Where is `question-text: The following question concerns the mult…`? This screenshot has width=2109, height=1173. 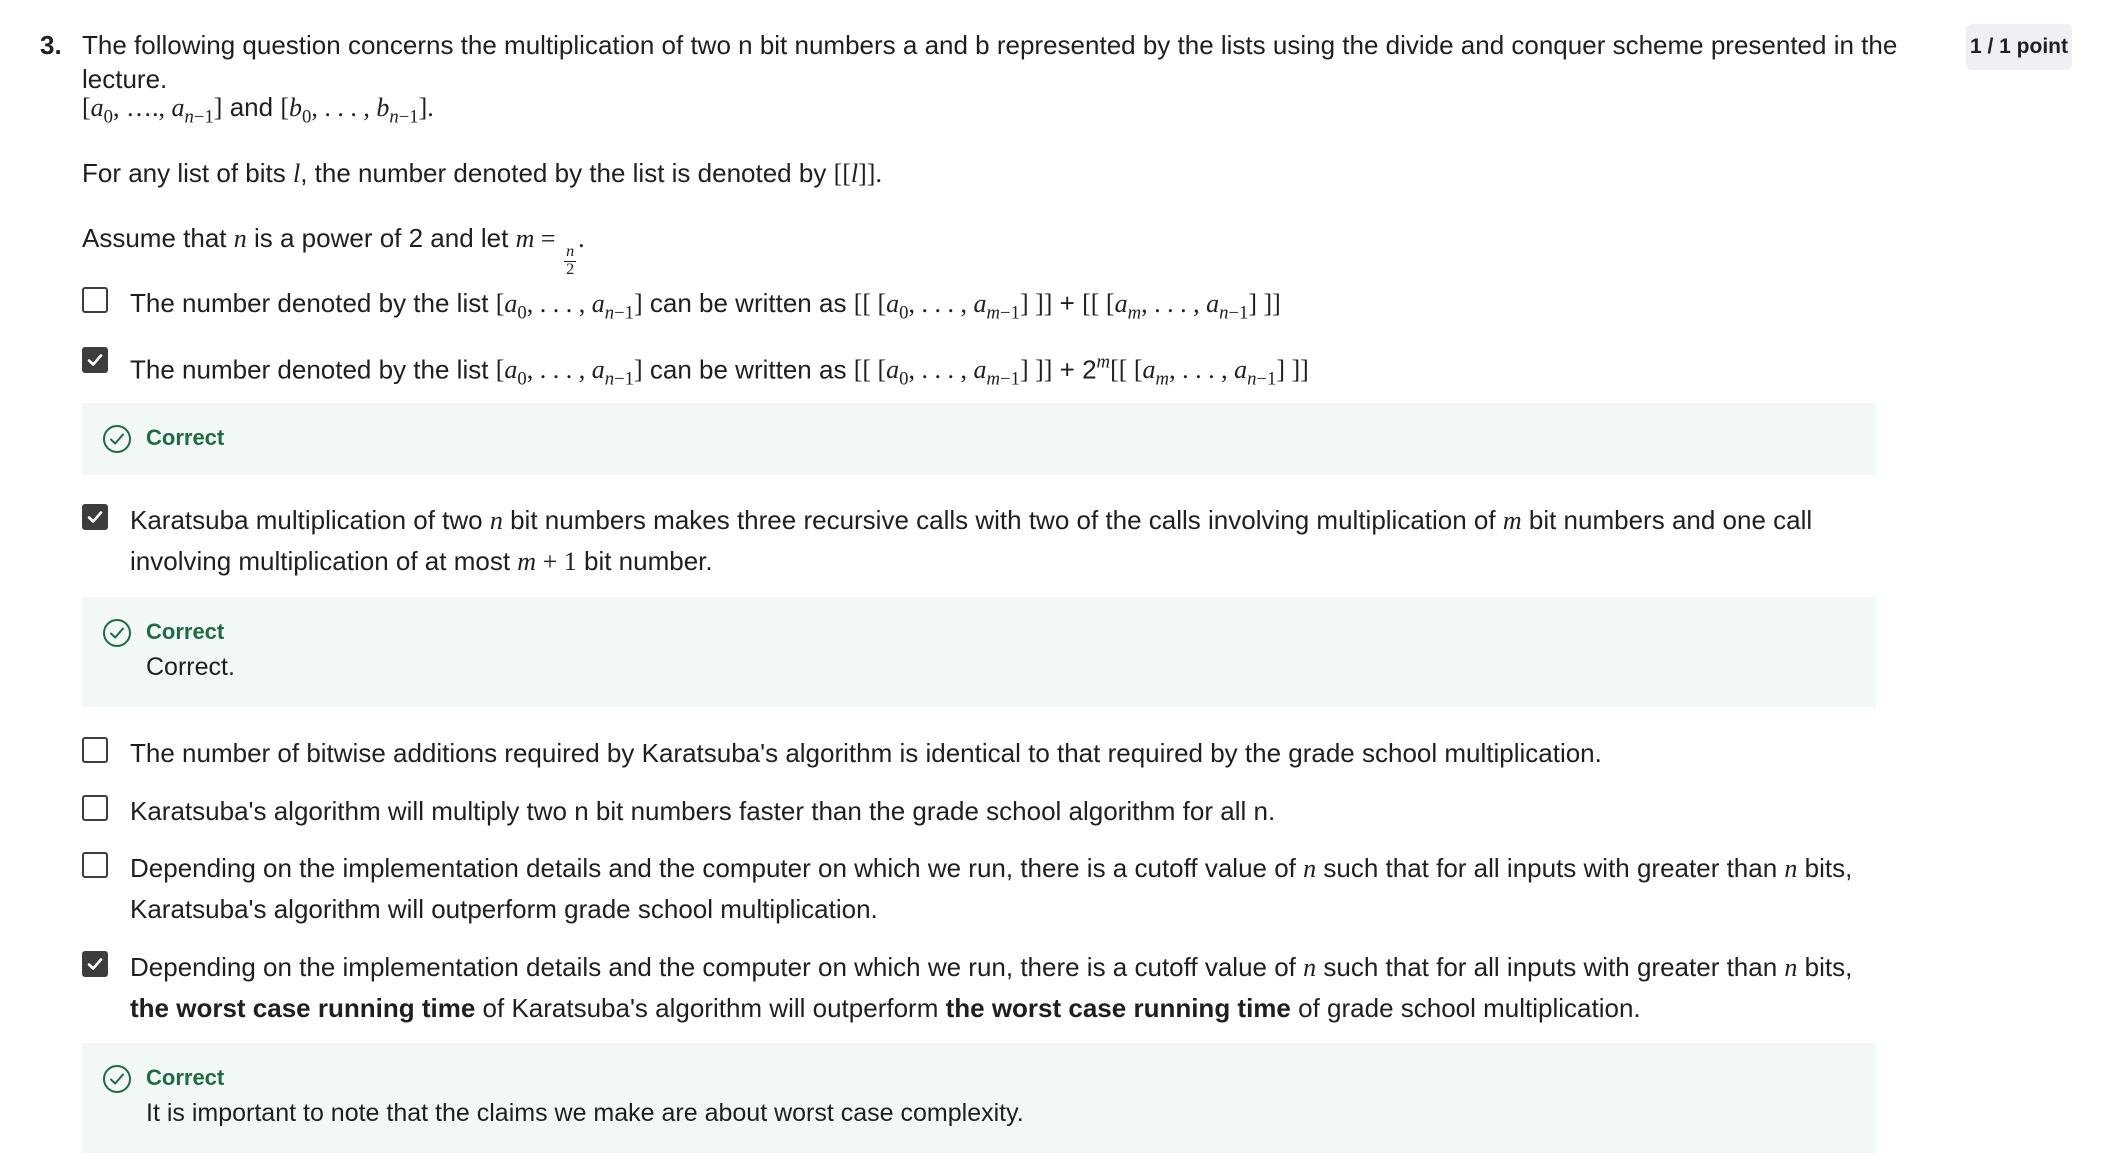 question-text: The following question concerns the mult… is located at coordinates (990, 62).